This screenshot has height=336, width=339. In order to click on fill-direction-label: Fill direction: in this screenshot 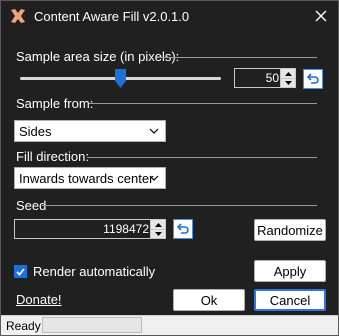, I will do `click(52, 156)`.